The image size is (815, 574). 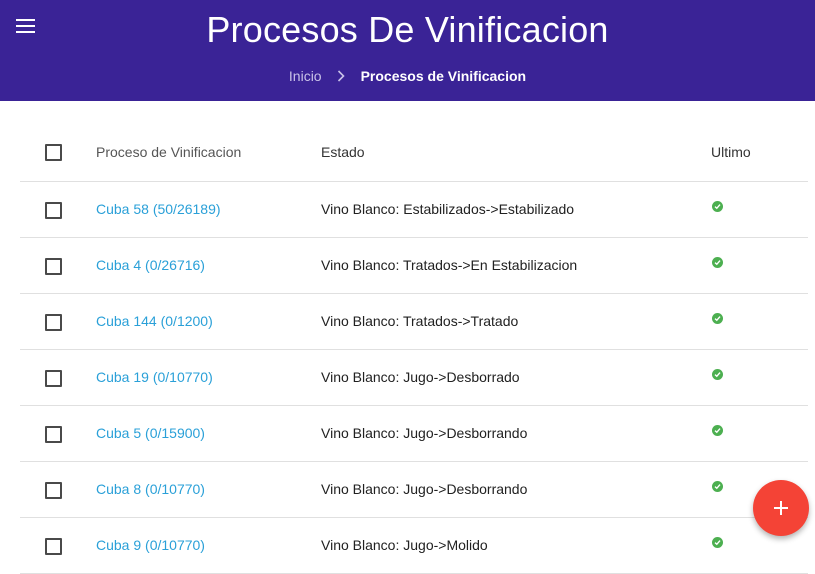 What do you see at coordinates (420, 321) in the screenshot?
I see `process-state: Vino Blanco: Tratados->Tratado` at bounding box center [420, 321].